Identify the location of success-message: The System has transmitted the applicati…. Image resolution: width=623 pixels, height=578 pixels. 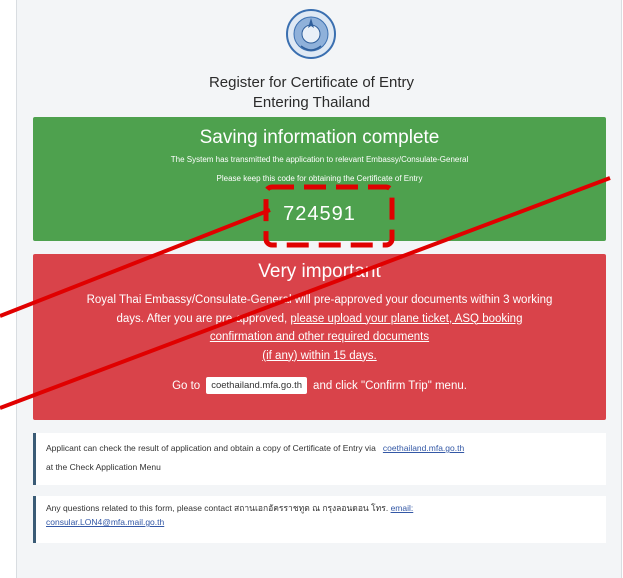
(319, 159).